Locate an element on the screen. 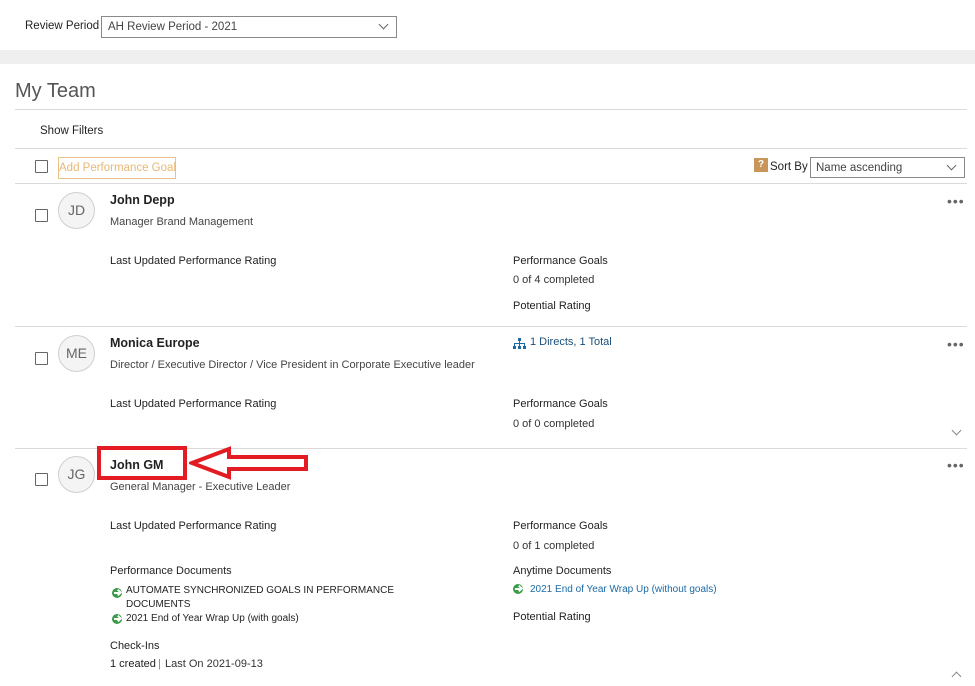 This screenshot has height=686, width=975. row-divider is located at coordinates (491, 326).